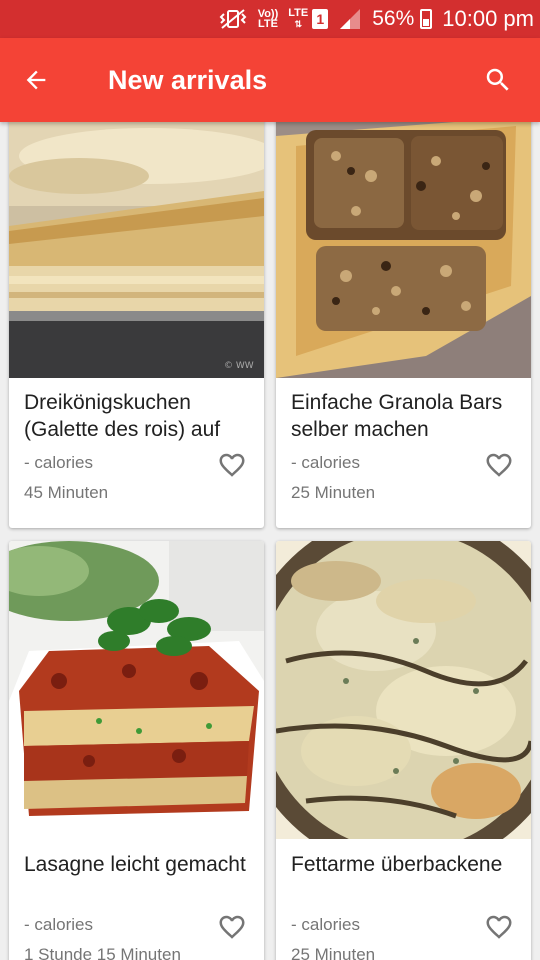  Describe the element at coordinates (397, 416) in the screenshot. I see `recipe-name: Einfache Granola Bars selber machen` at that location.